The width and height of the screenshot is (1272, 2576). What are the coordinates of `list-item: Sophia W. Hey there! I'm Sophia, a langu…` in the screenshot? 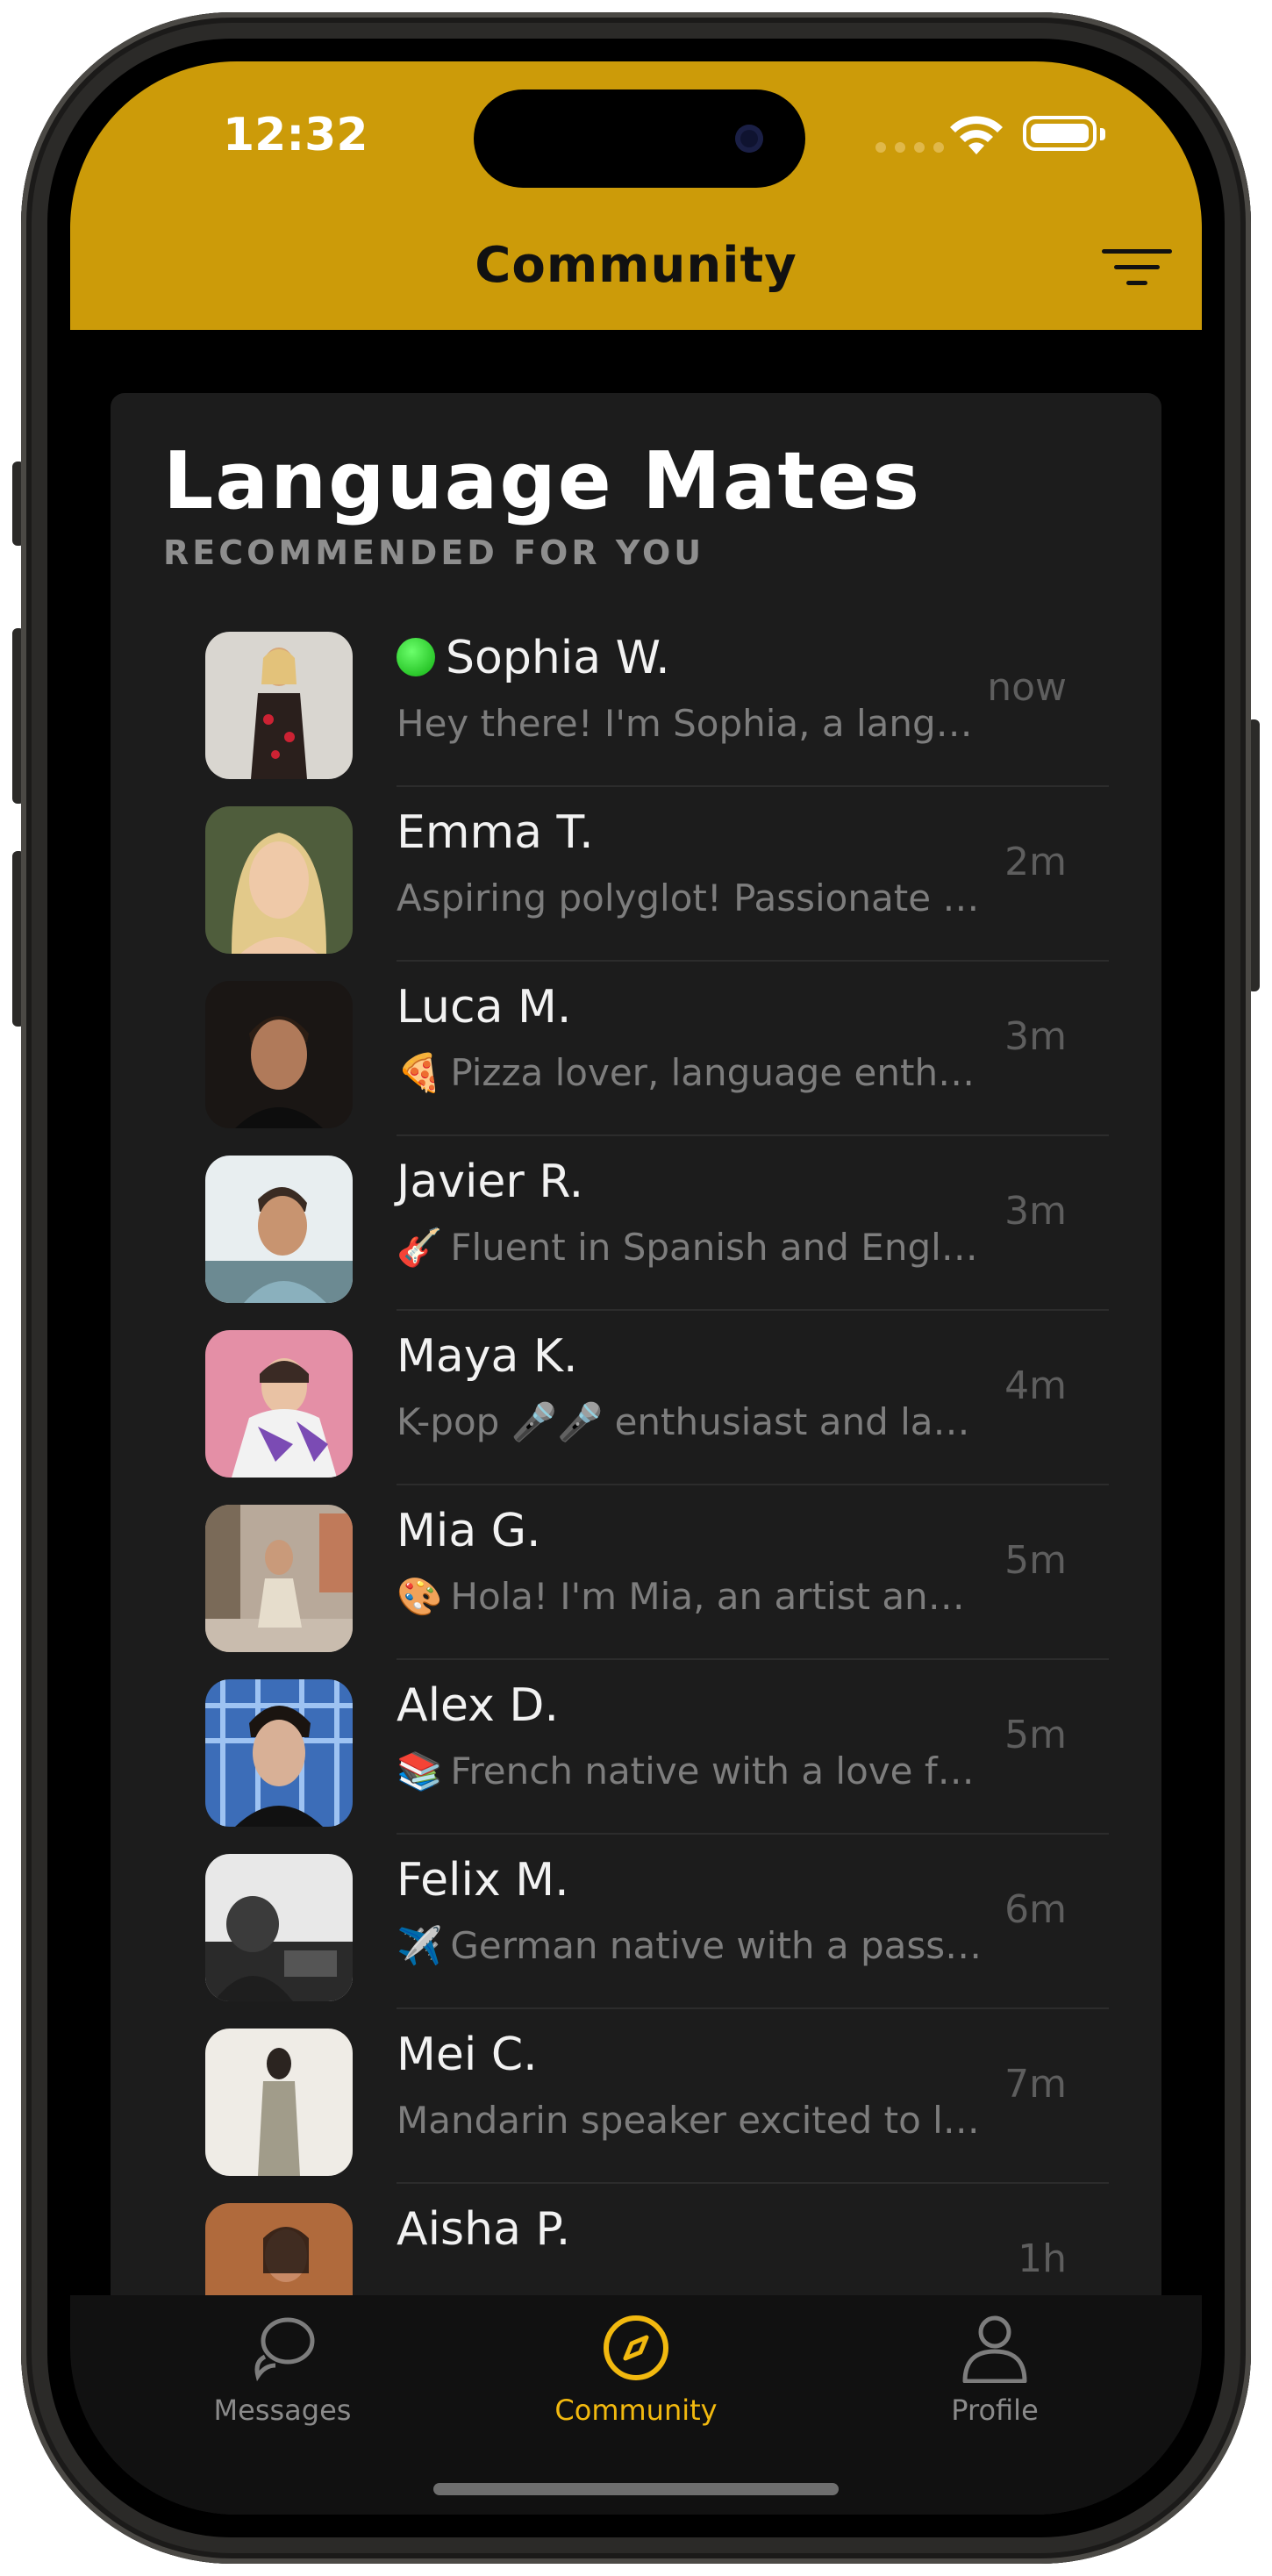 It's located at (636, 699).